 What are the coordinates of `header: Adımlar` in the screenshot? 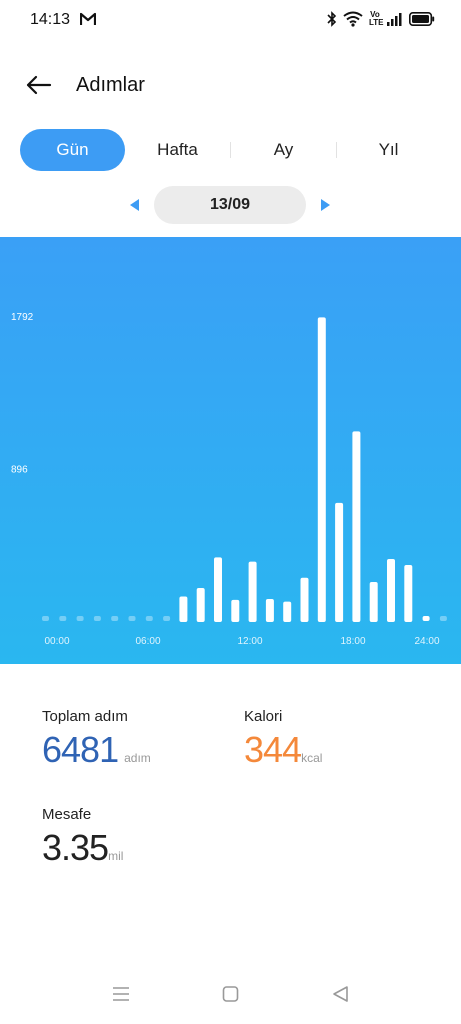 It's located at (230, 85).